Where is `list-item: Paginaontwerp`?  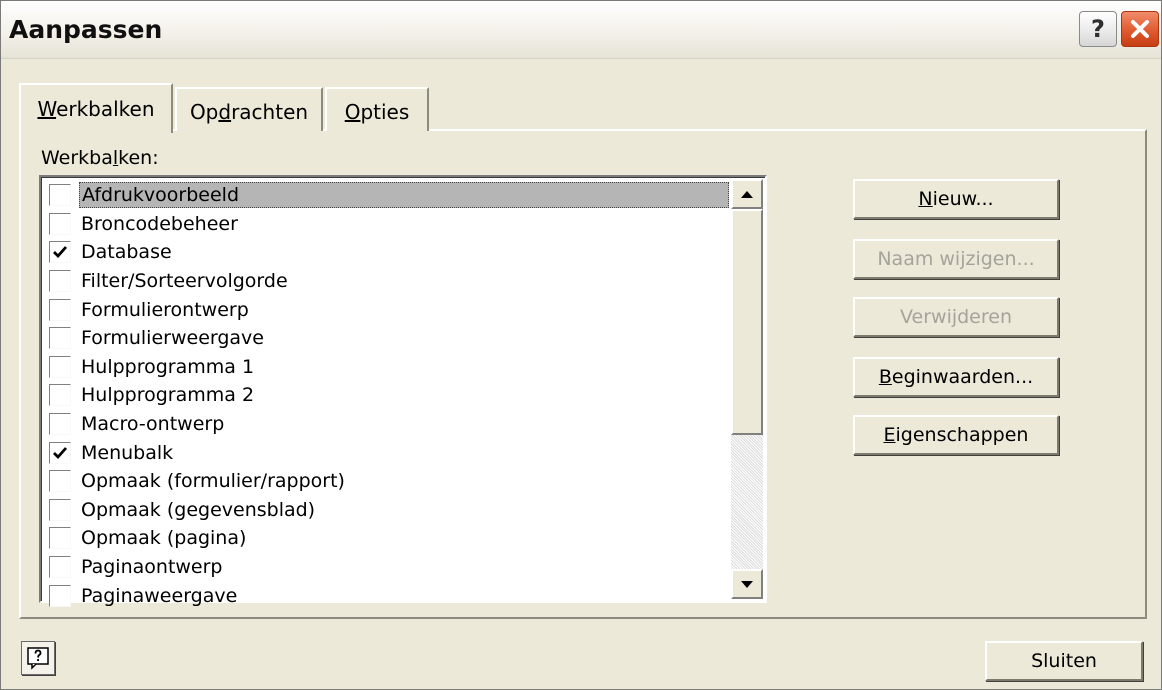
list-item: Paginaontwerp is located at coordinates (388, 567).